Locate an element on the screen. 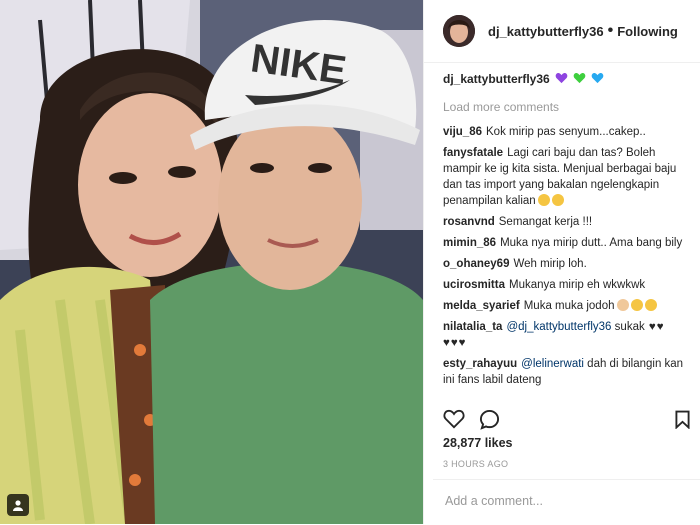  comment-box is located at coordinates (566, 502).